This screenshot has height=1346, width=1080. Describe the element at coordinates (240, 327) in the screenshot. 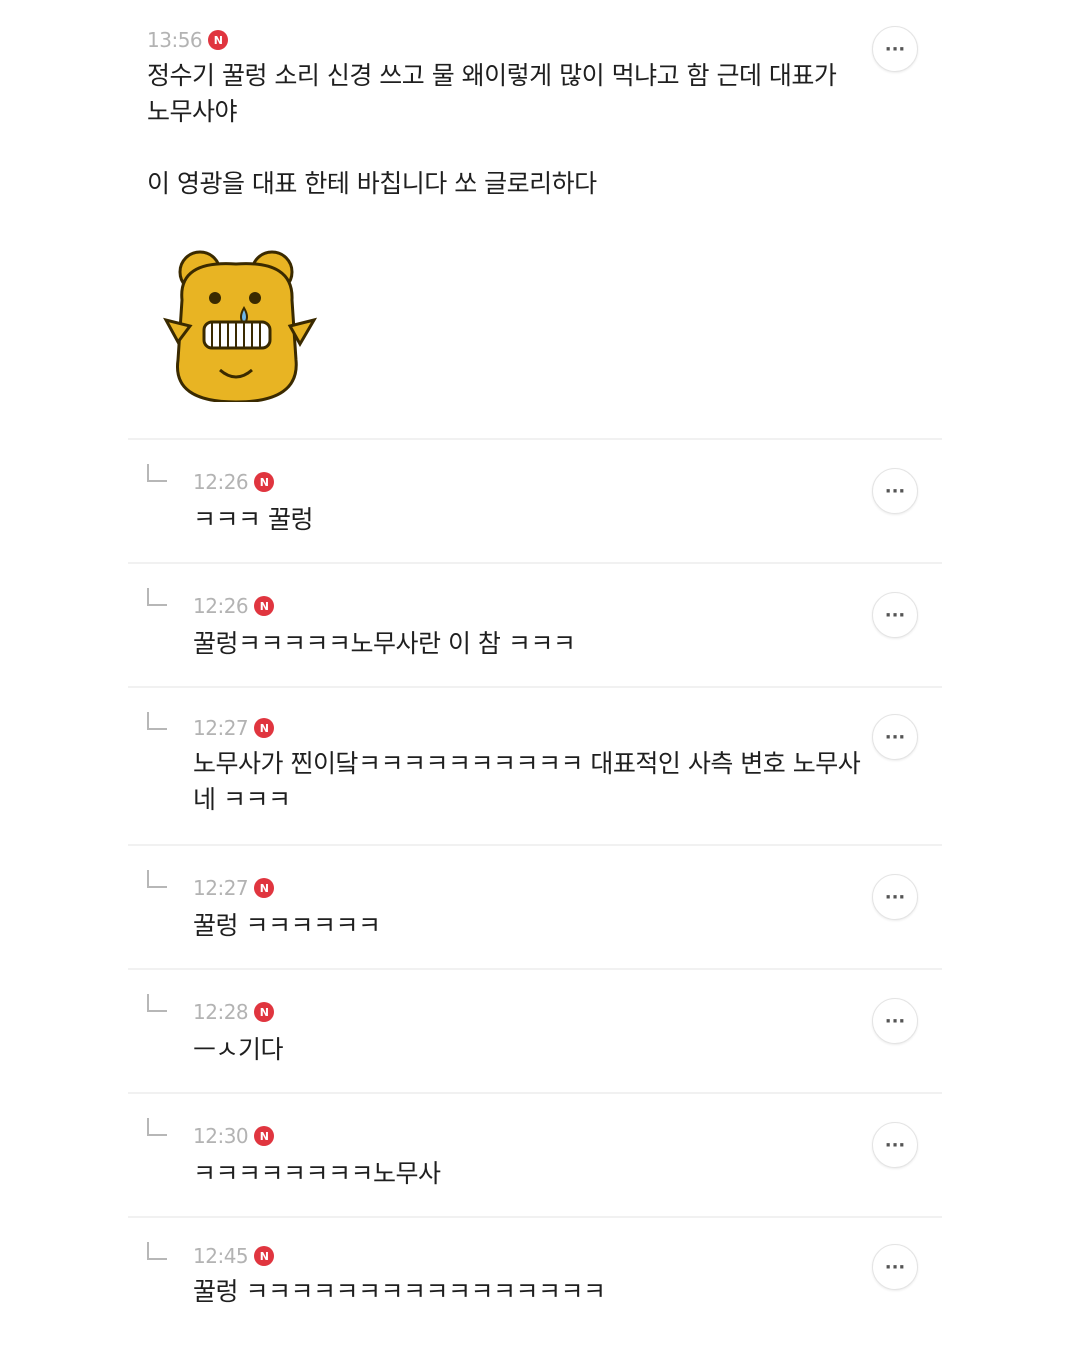

I see `bear-sticker-icon` at that location.